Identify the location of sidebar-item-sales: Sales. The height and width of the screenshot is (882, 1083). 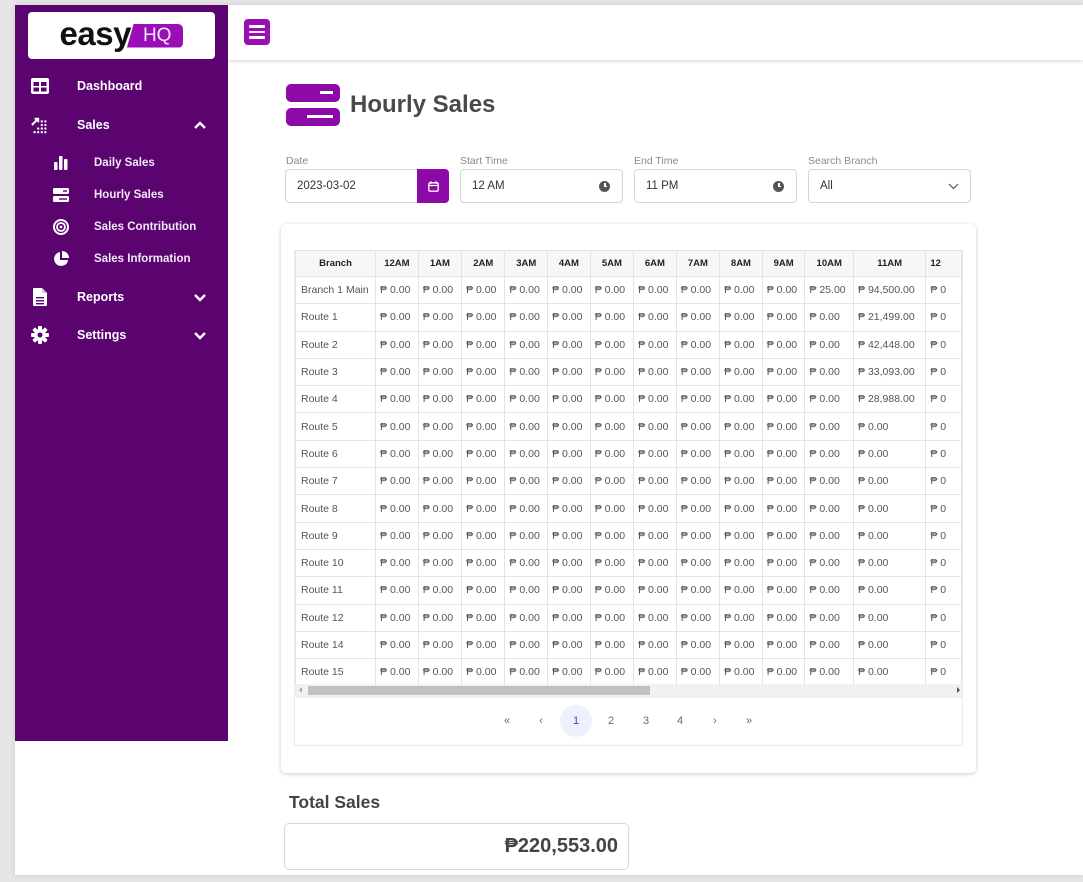
(121, 125).